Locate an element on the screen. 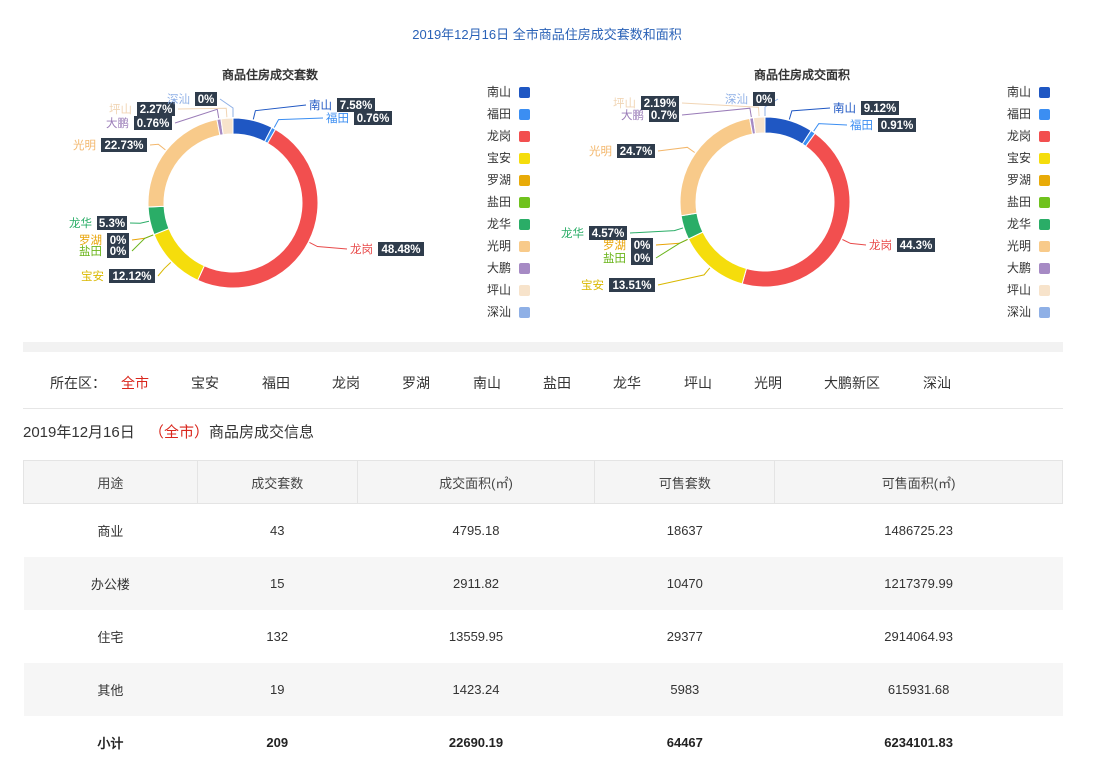 Image resolution: width=1094 pixels, height=769 pixels. table-row: 住宅 132 13559.95 29377 2914064.93 is located at coordinates (543, 636).